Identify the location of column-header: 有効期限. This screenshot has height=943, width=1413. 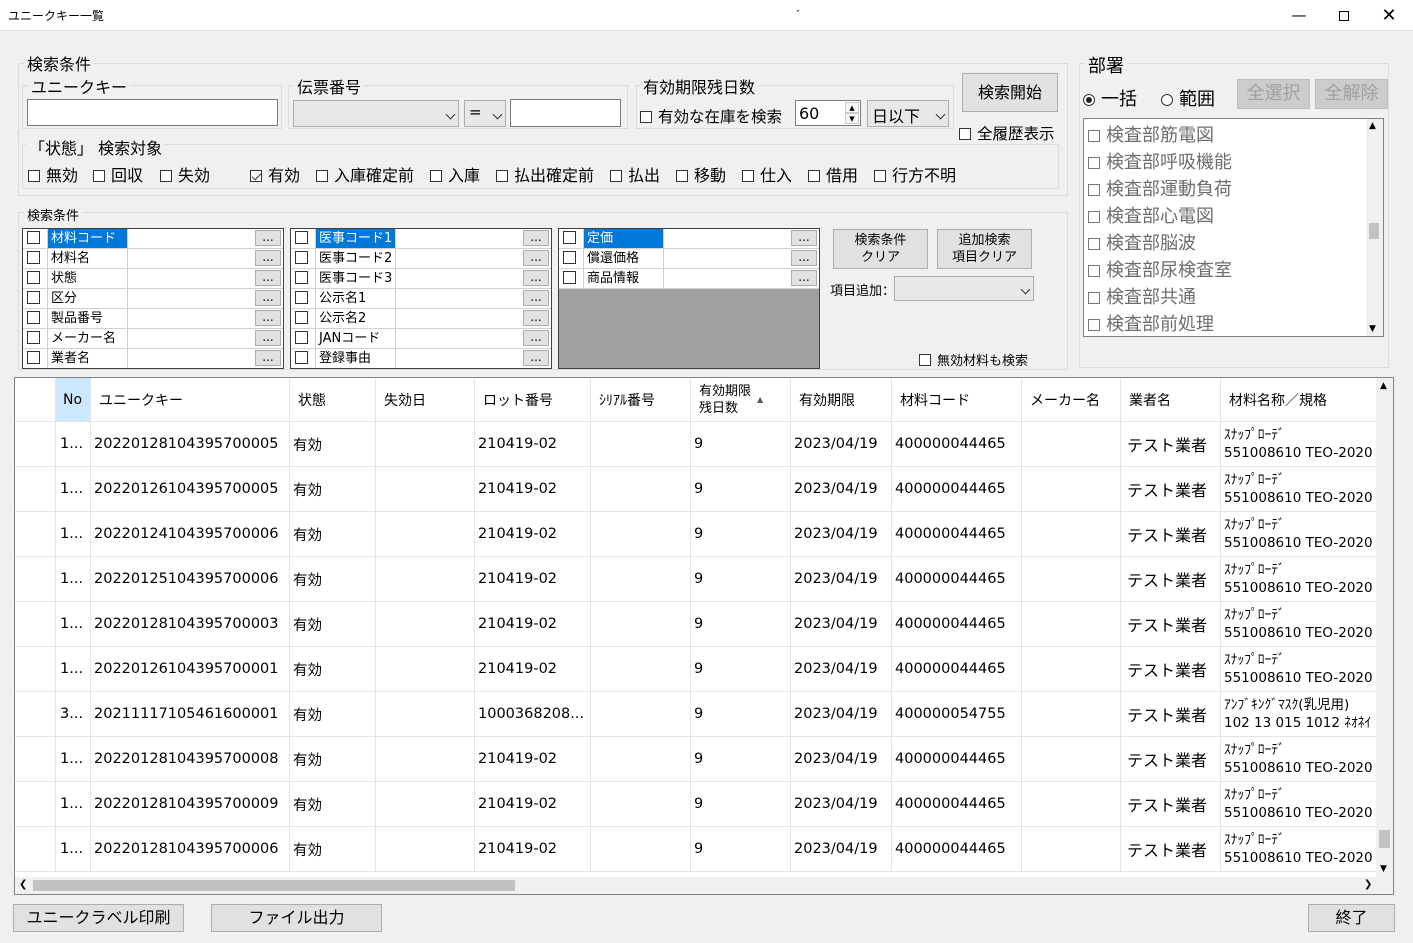
(841, 400).